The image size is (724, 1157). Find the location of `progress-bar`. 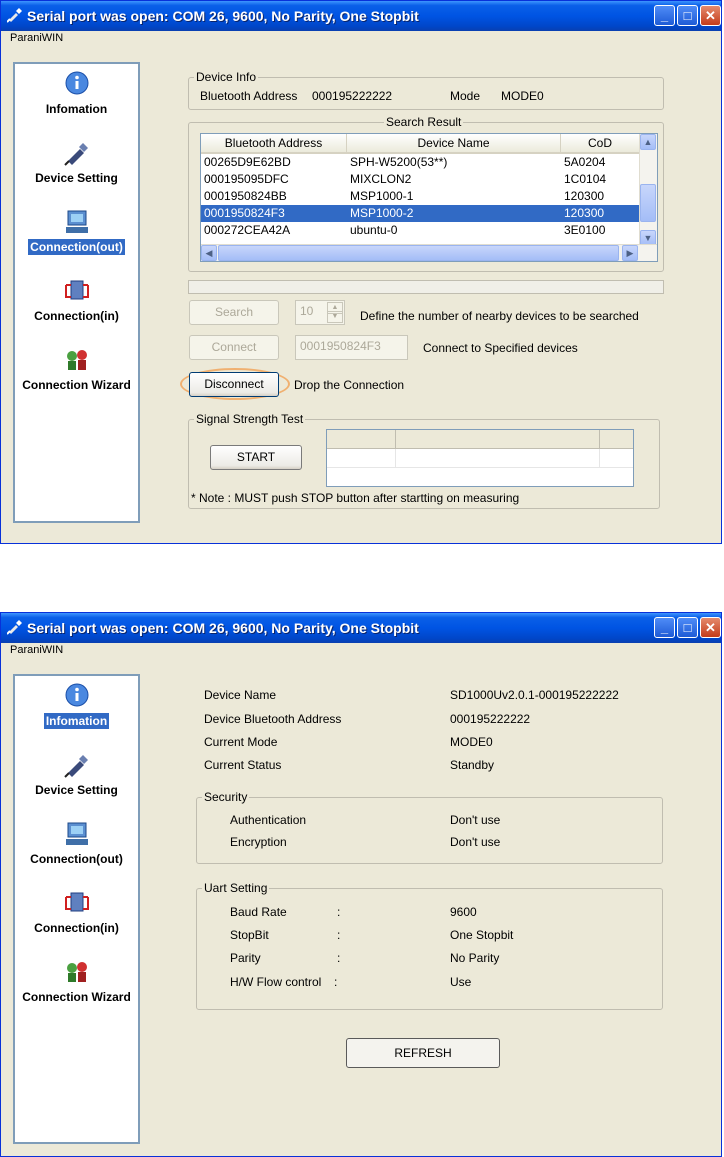

progress-bar is located at coordinates (426, 287).